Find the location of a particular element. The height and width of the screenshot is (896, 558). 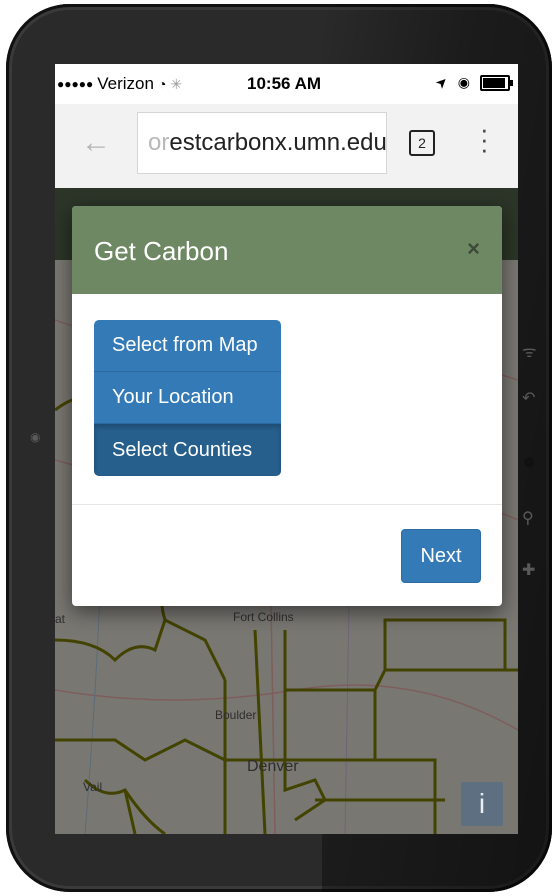

battery-icon is located at coordinates (496, 82).